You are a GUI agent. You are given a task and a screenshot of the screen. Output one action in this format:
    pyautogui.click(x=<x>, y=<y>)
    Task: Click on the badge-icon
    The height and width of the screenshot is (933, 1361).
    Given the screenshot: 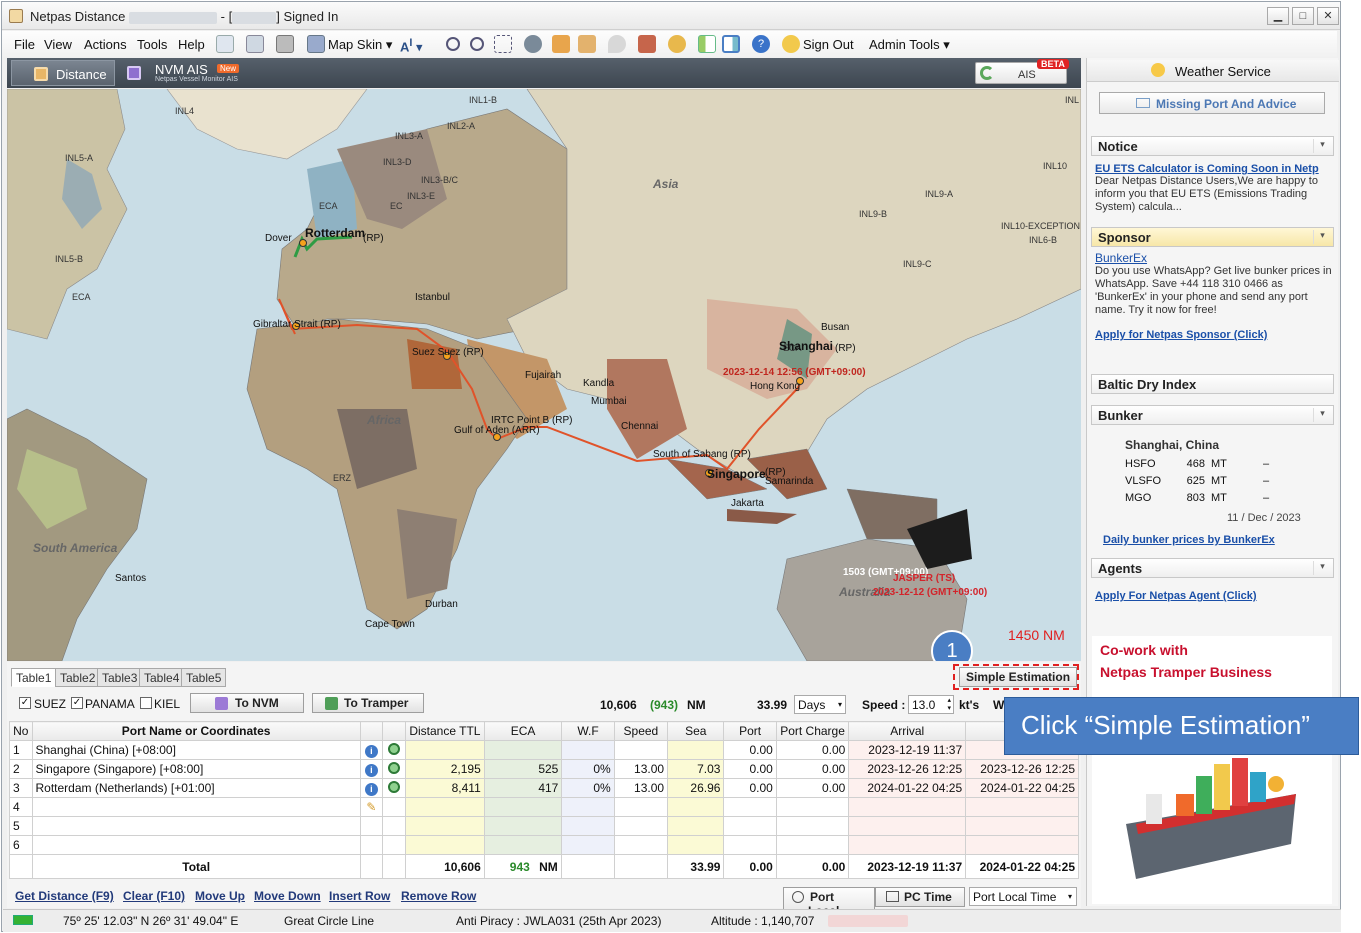 What is the action you would take?
    pyautogui.click(x=677, y=44)
    